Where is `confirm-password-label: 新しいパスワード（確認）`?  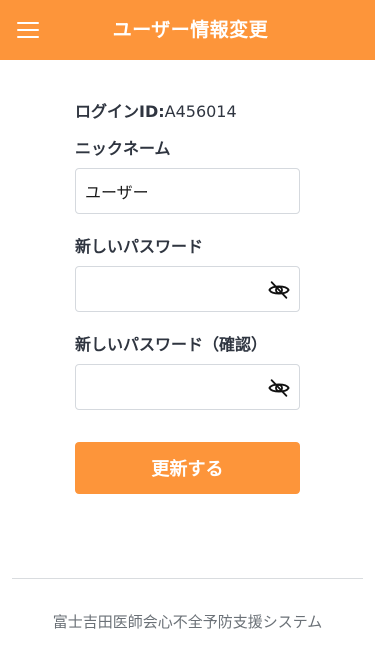 confirm-password-label: 新しいパスワード（確認） is located at coordinates (171, 344).